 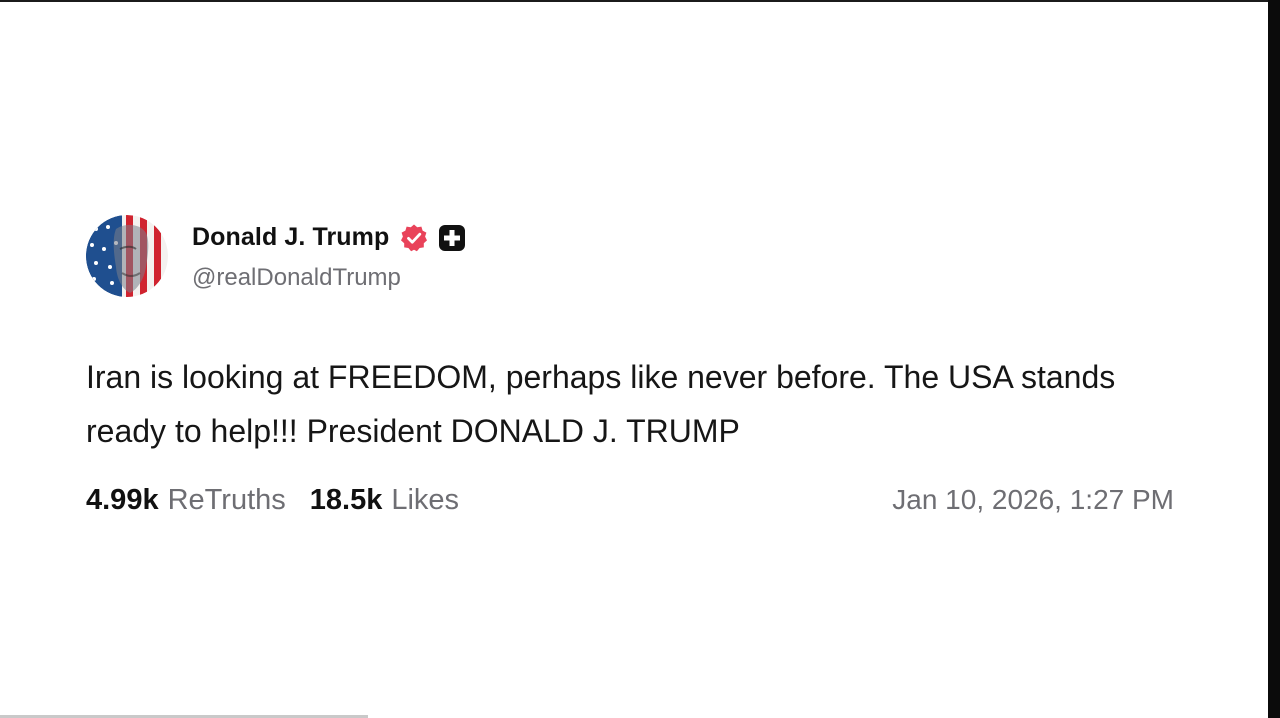 What do you see at coordinates (631, 256) in the screenshot?
I see `post-header: Donald J. Trump @realDonaldTrump` at bounding box center [631, 256].